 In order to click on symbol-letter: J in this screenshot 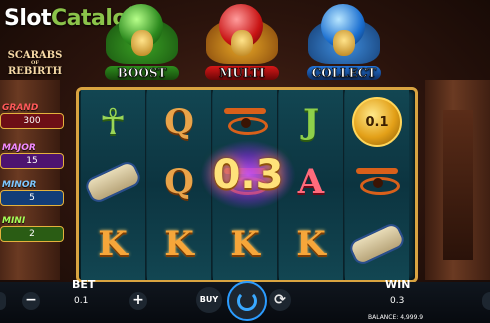, I will do `click(311, 122)`.